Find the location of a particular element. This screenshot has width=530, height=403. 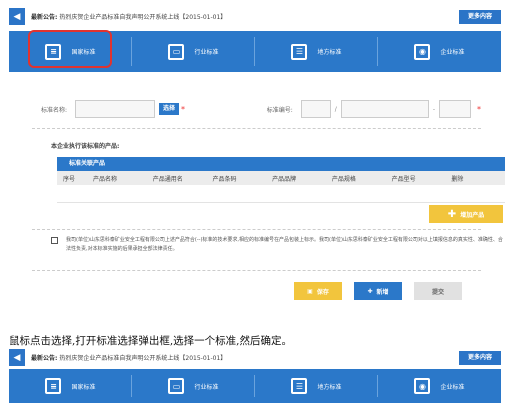

column-header: 产品型号 is located at coordinates (403, 179).